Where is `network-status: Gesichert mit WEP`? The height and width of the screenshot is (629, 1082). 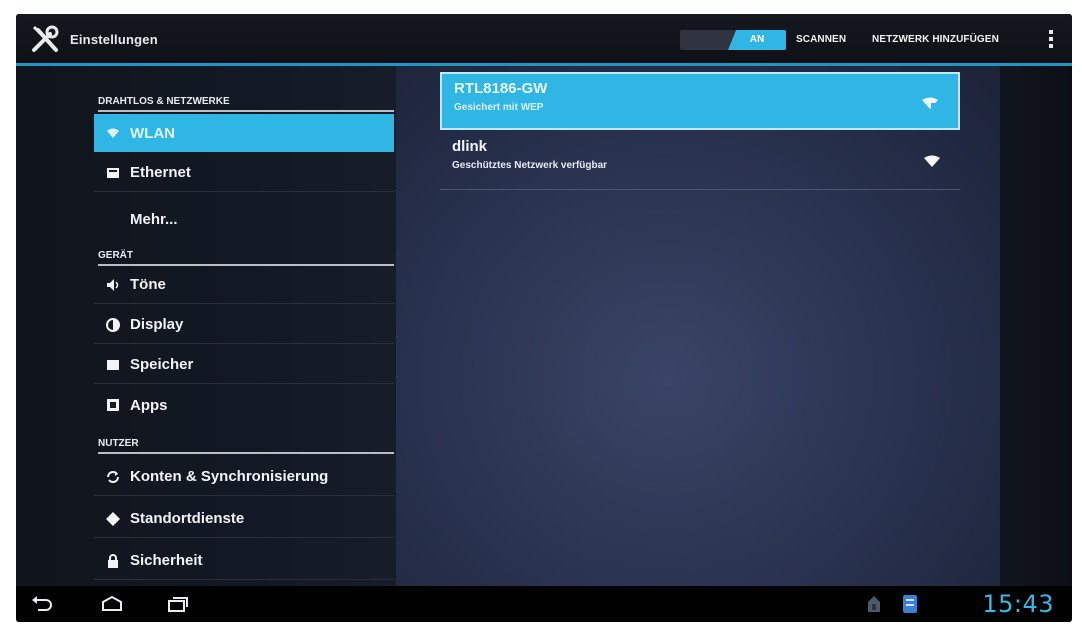 network-status: Gesichert mit WEP is located at coordinates (499, 107).